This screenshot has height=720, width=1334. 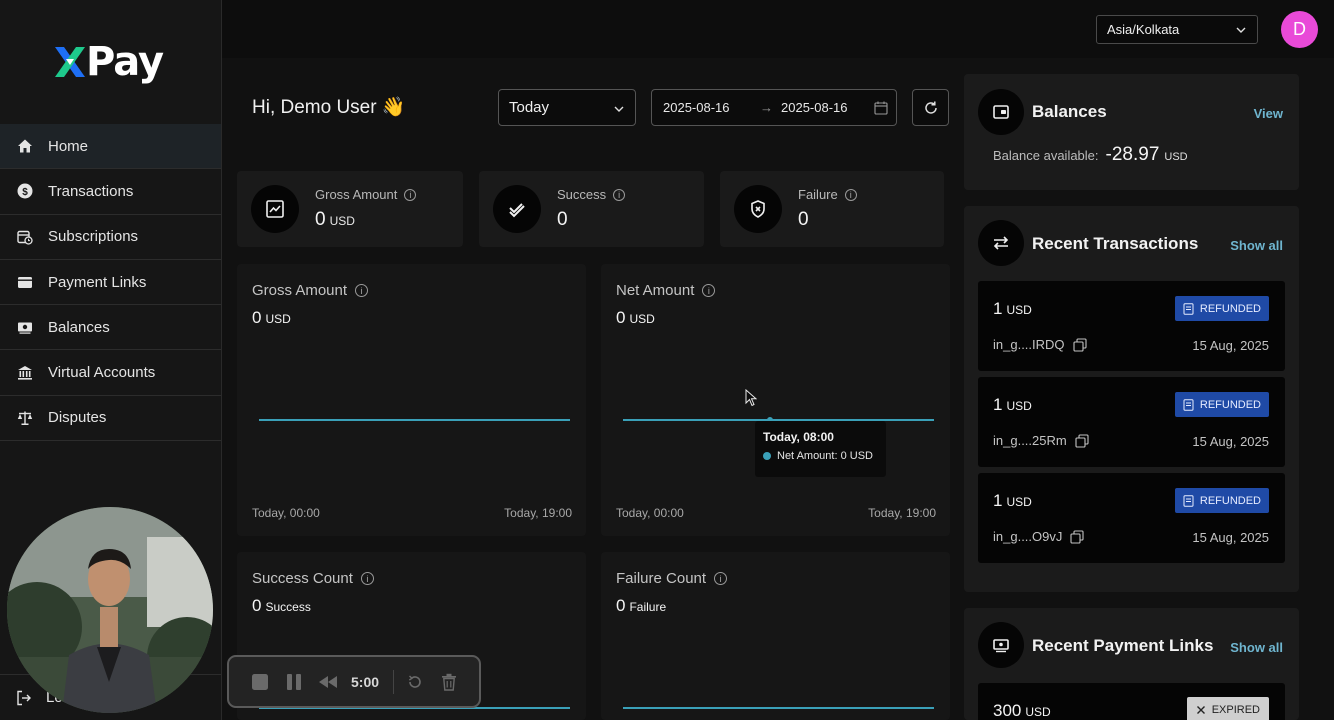 What do you see at coordinates (110, 373) in the screenshot?
I see `sidebar-item-virtual-accounts: Virtual Accounts` at bounding box center [110, 373].